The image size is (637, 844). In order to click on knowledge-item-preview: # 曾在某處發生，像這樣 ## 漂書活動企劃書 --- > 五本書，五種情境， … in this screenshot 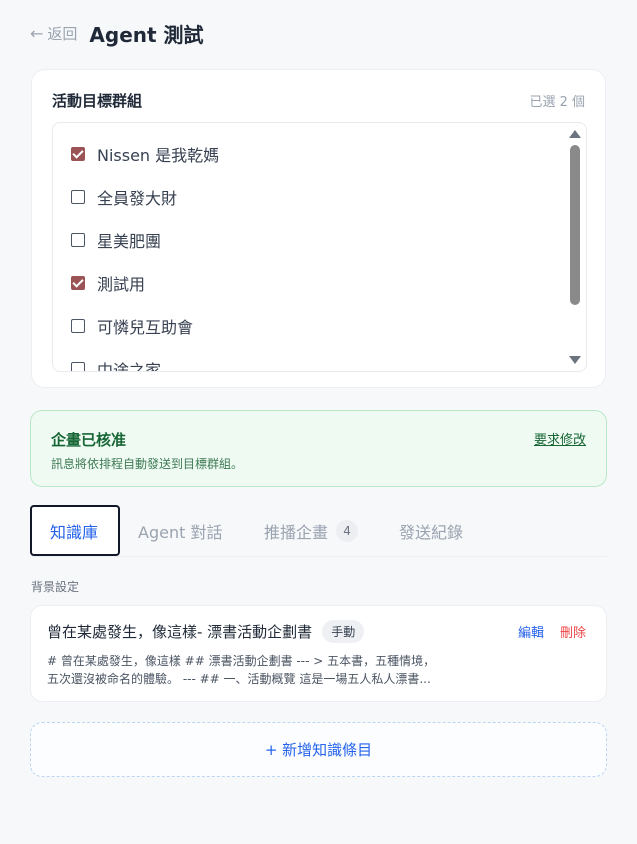, I will do `click(282, 670)`.